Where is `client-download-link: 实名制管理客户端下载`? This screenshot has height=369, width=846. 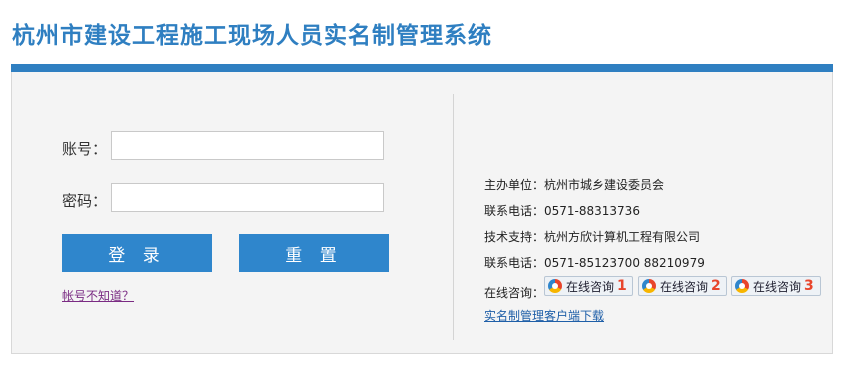
client-download-link: 实名制管理客户端下载 is located at coordinates (544, 315).